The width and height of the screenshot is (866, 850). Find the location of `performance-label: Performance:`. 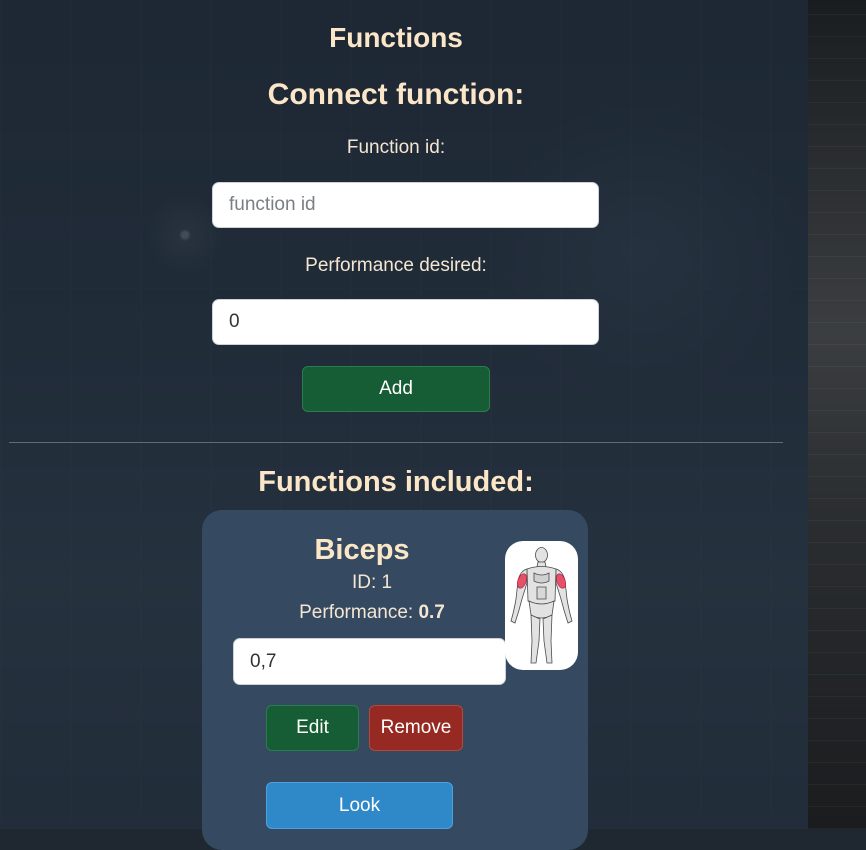

performance-label: Performance: is located at coordinates (356, 612).